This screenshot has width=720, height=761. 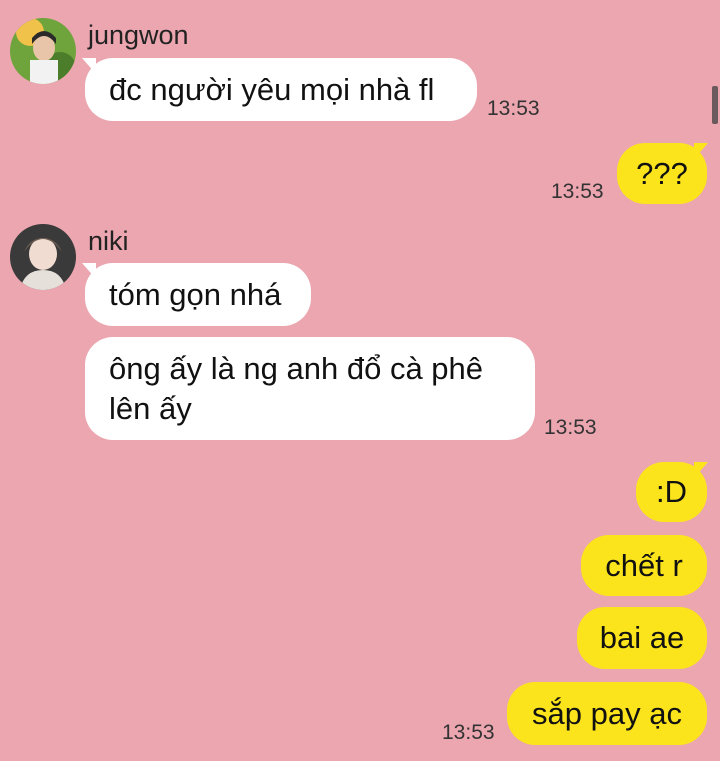 I want to click on message-text: chết r, so click(x=644, y=565).